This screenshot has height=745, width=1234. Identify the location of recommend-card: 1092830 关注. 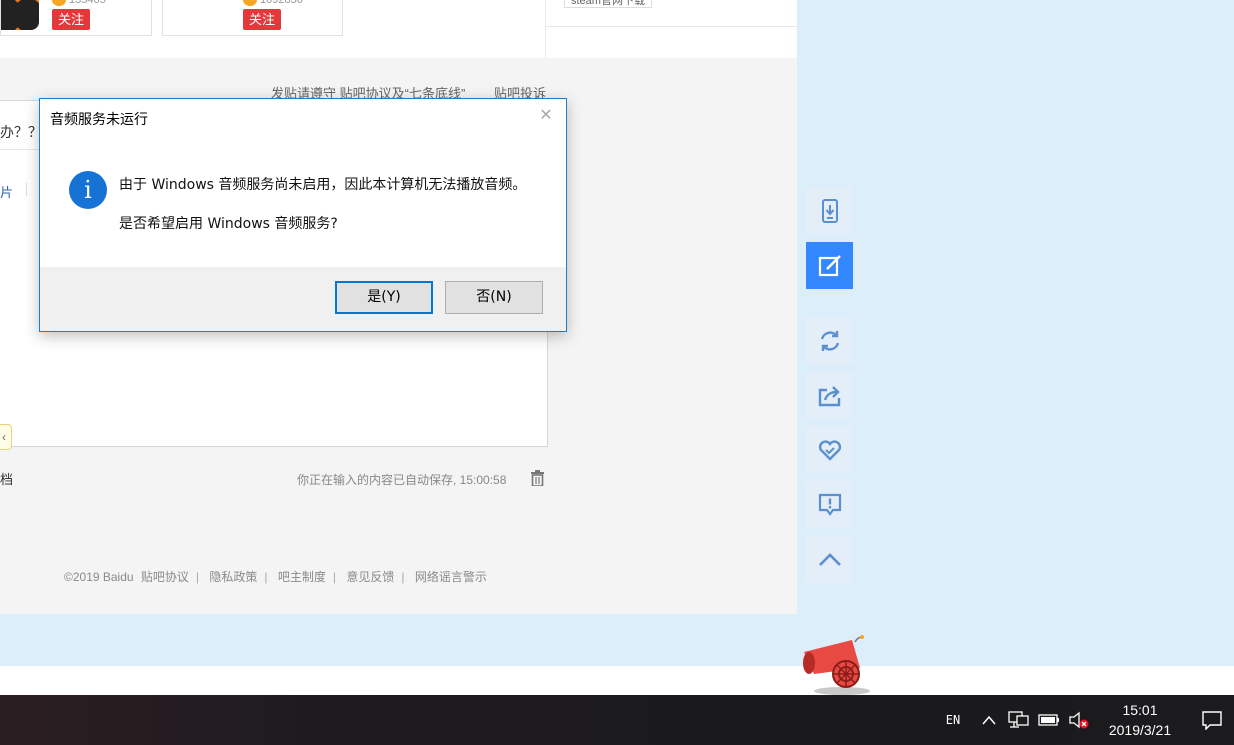
(252, 18).